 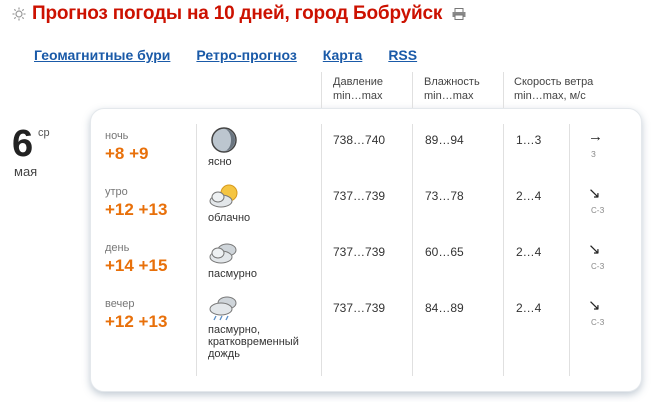 I want to click on wind-arrow-icon: →, so click(x=595, y=136).